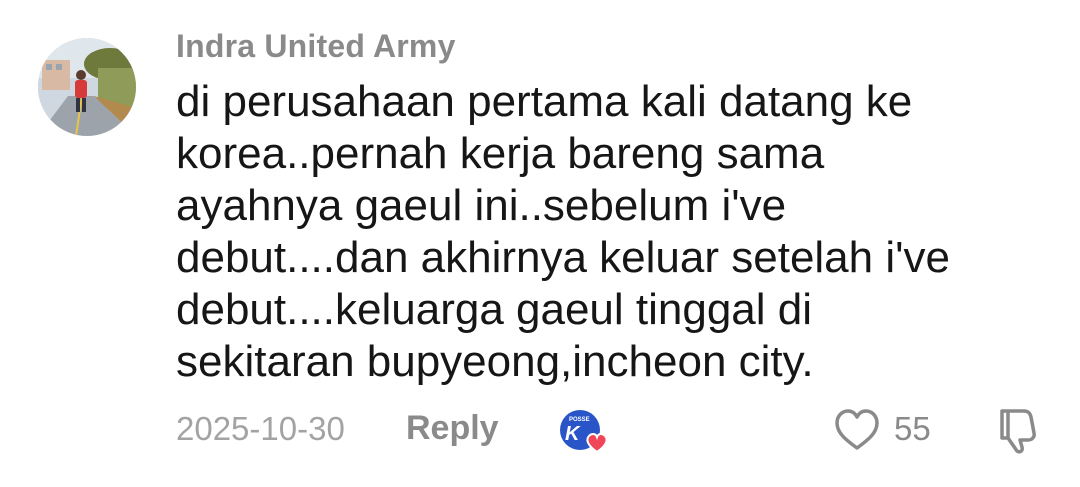  Describe the element at coordinates (495, 361) in the screenshot. I see `comment-text-line: sekitaran bupyeong,incheon city.` at that location.